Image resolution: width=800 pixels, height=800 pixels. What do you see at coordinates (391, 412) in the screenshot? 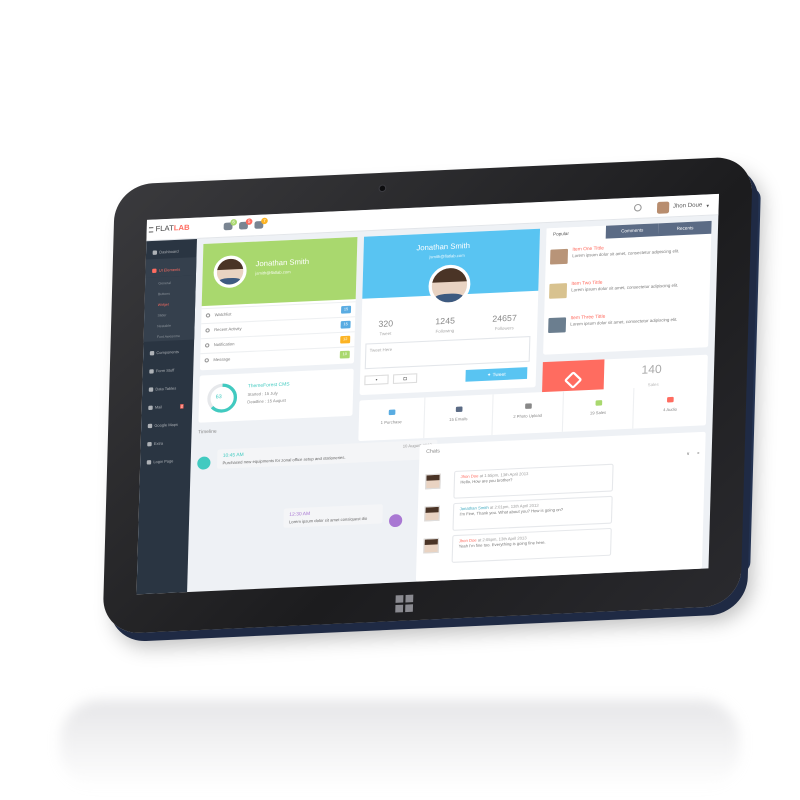
I see `shopping-cart-icon` at bounding box center [391, 412].